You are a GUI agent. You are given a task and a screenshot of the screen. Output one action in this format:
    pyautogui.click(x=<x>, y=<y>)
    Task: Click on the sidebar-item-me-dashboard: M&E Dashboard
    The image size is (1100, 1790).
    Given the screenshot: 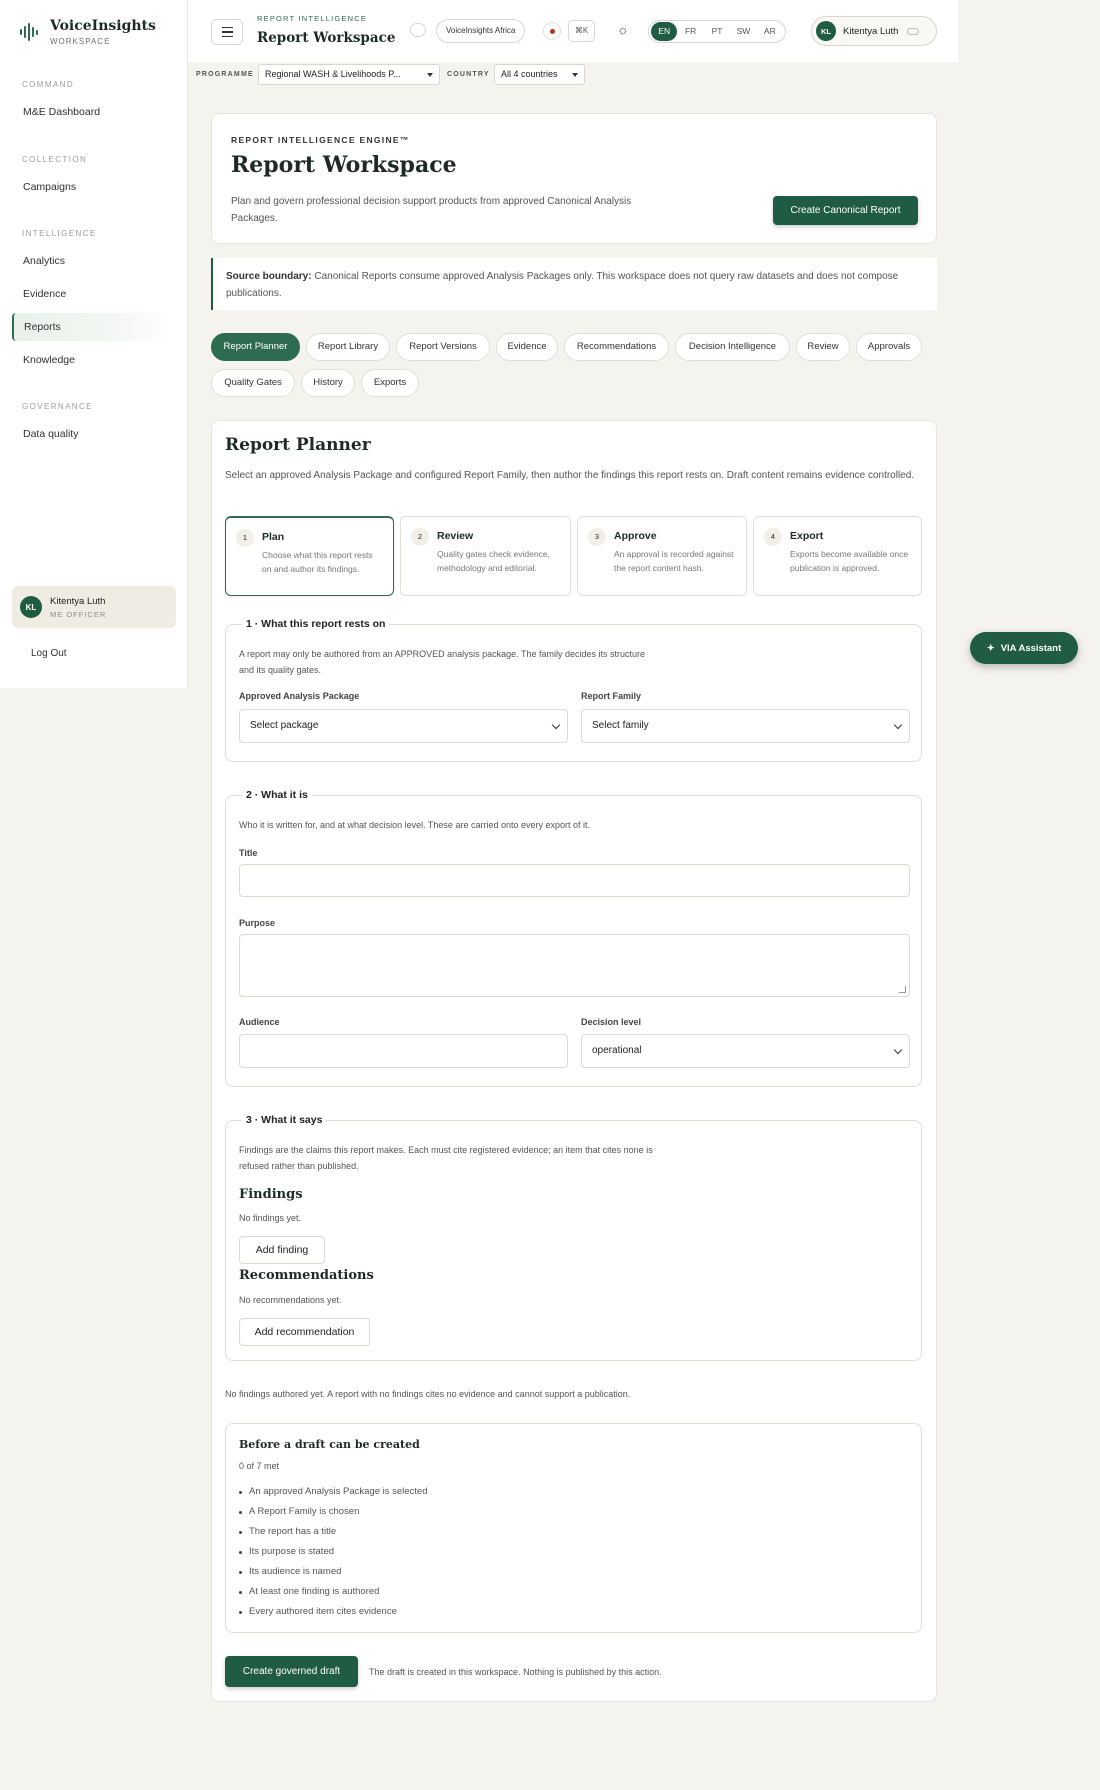 What is the action you would take?
    pyautogui.click(x=92, y=112)
    